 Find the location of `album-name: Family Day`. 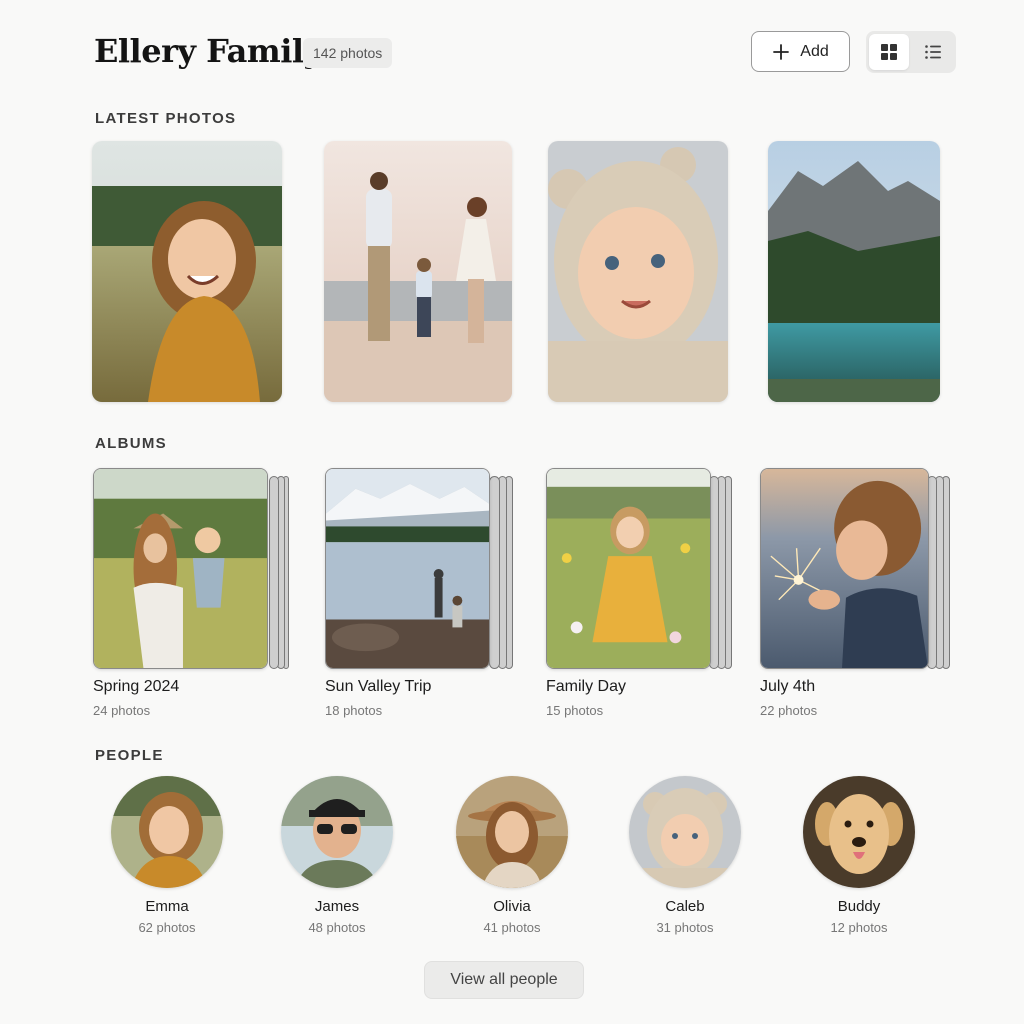

album-name: Family Day is located at coordinates (586, 686).